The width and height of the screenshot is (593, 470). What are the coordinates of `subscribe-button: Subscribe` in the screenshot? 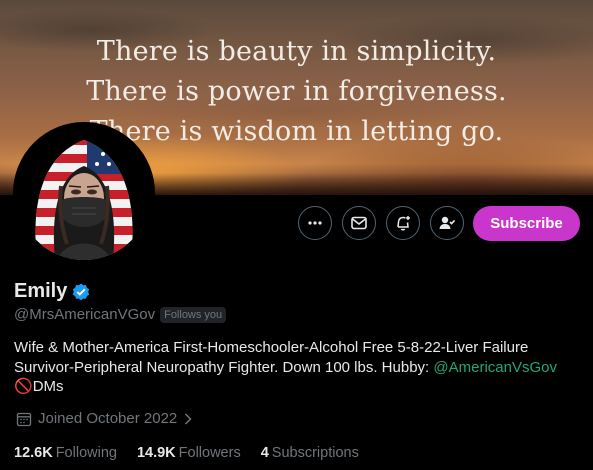 It's located at (526, 223).